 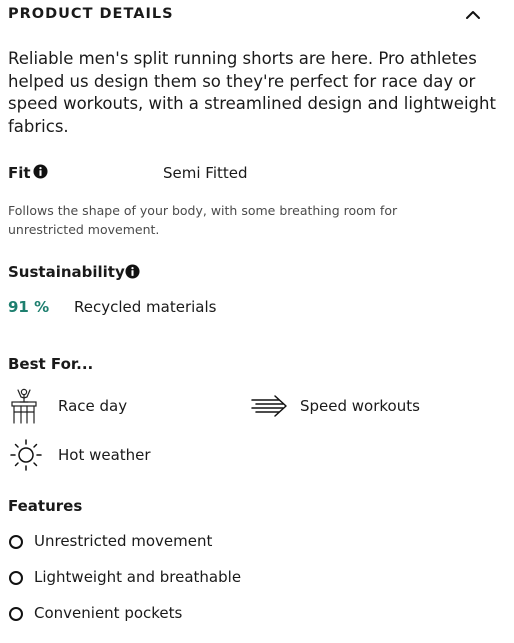 What do you see at coordinates (123, 541) in the screenshot?
I see `feature-label: Unrestricted movement` at bounding box center [123, 541].